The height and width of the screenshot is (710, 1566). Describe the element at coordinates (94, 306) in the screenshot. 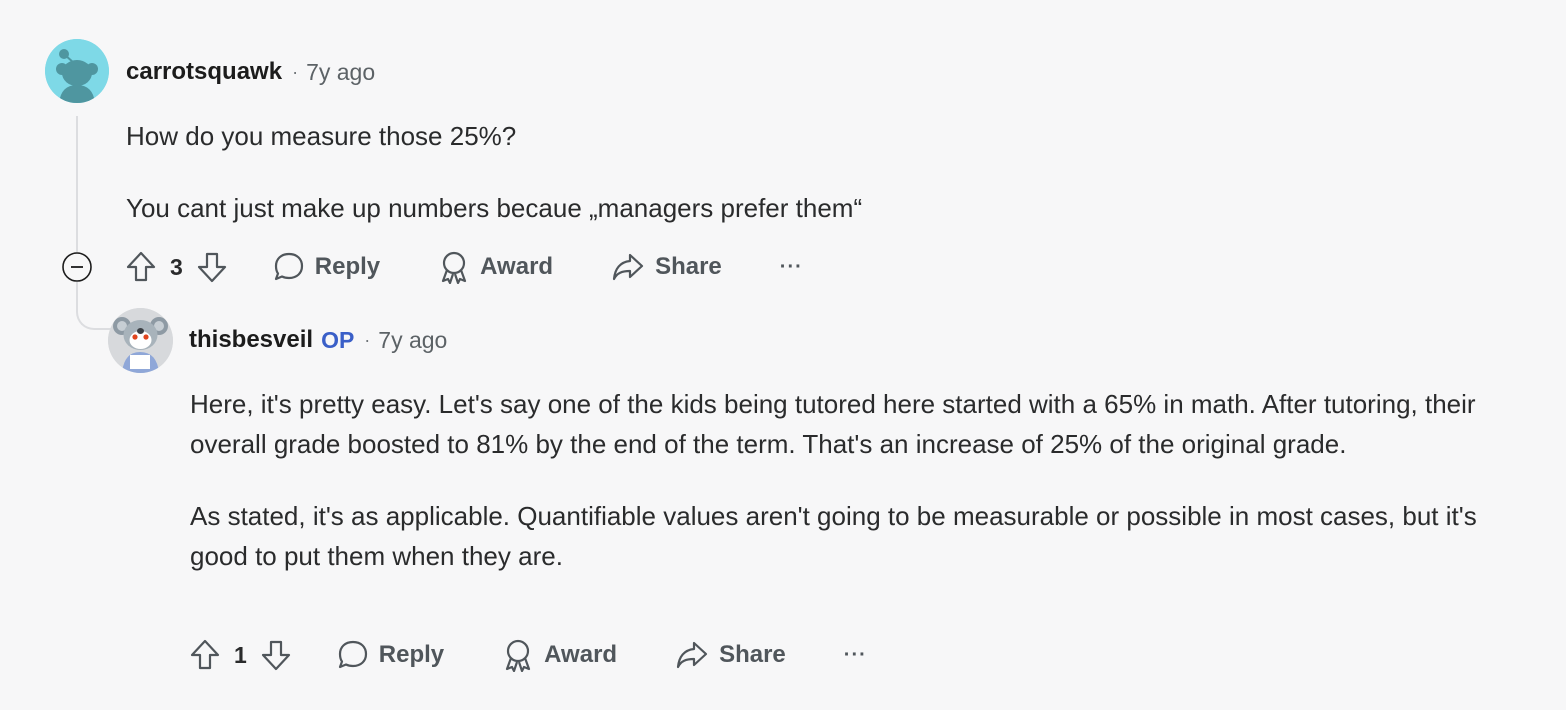

I see `thread-connector` at that location.